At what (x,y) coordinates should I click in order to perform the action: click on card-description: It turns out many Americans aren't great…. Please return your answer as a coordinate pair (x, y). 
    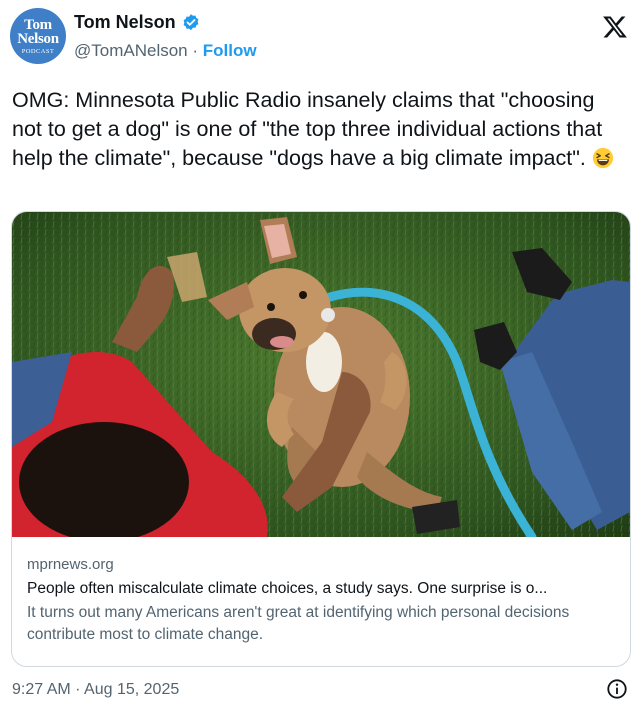
    Looking at the image, I should click on (298, 623).